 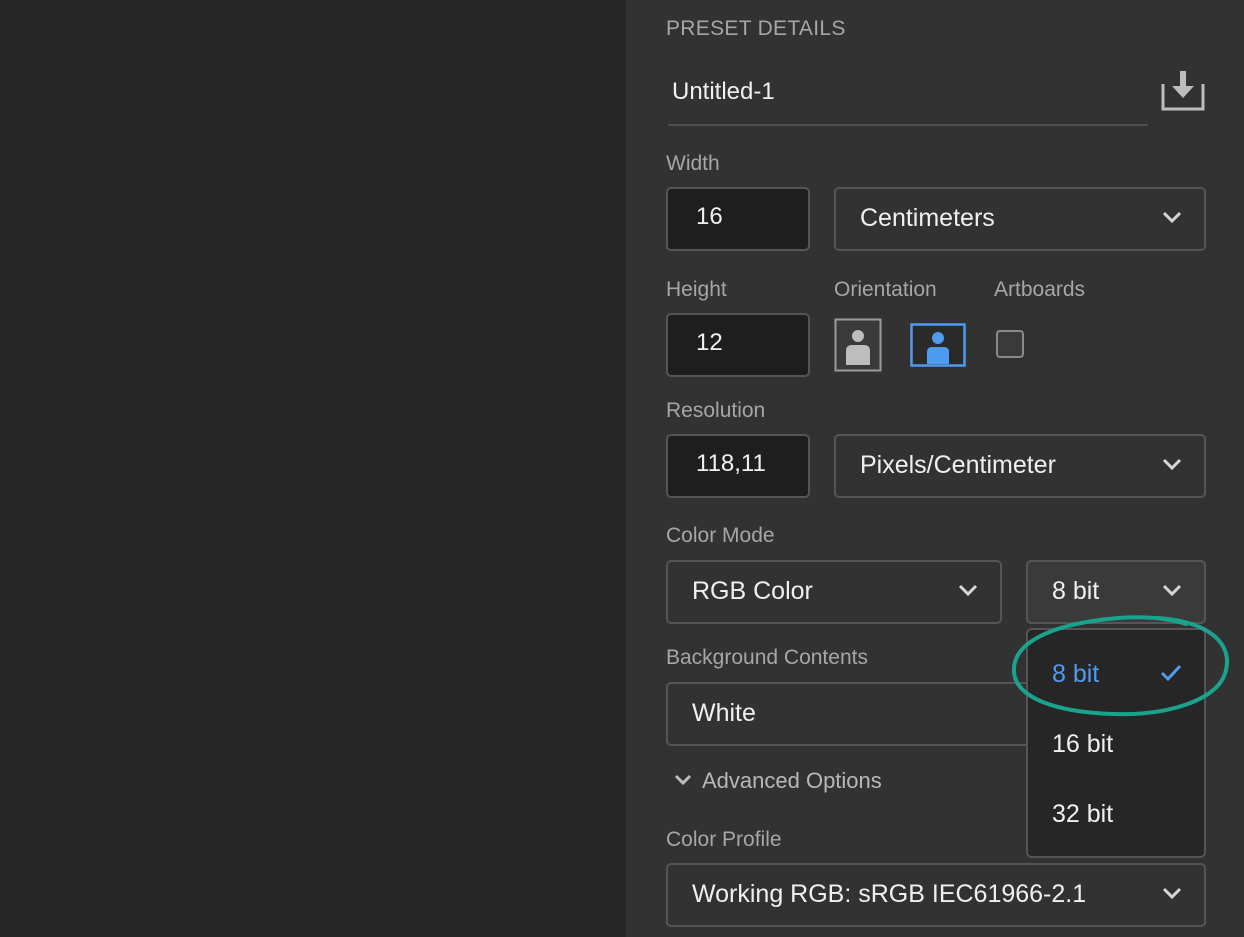 What do you see at coordinates (834, 592) in the screenshot?
I see `color-mode-select: RGB Color` at bounding box center [834, 592].